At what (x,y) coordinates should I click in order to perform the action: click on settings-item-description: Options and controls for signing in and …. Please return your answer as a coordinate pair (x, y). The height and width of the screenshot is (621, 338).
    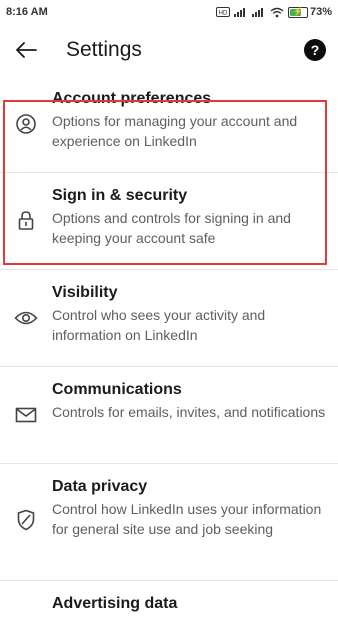
    Looking at the image, I should click on (171, 228).